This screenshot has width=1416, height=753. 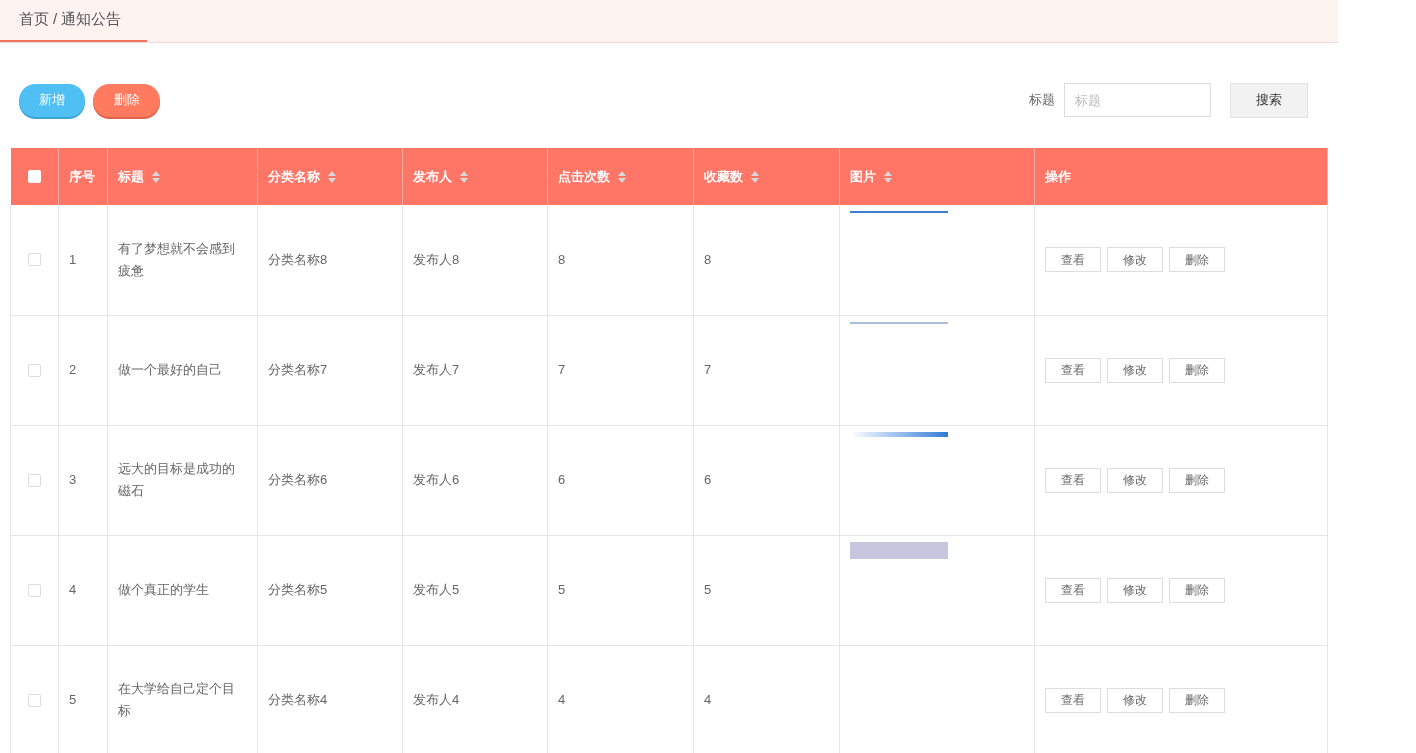 What do you see at coordinates (73, 479) in the screenshot?
I see `table-cell: 3` at bounding box center [73, 479].